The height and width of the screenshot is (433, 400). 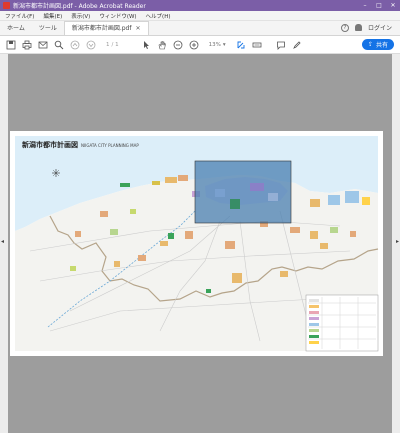 What do you see at coordinates (224, 45) in the screenshot?
I see `zoom-dropdown-chevron-down-icon: ▾` at bounding box center [224, 45].